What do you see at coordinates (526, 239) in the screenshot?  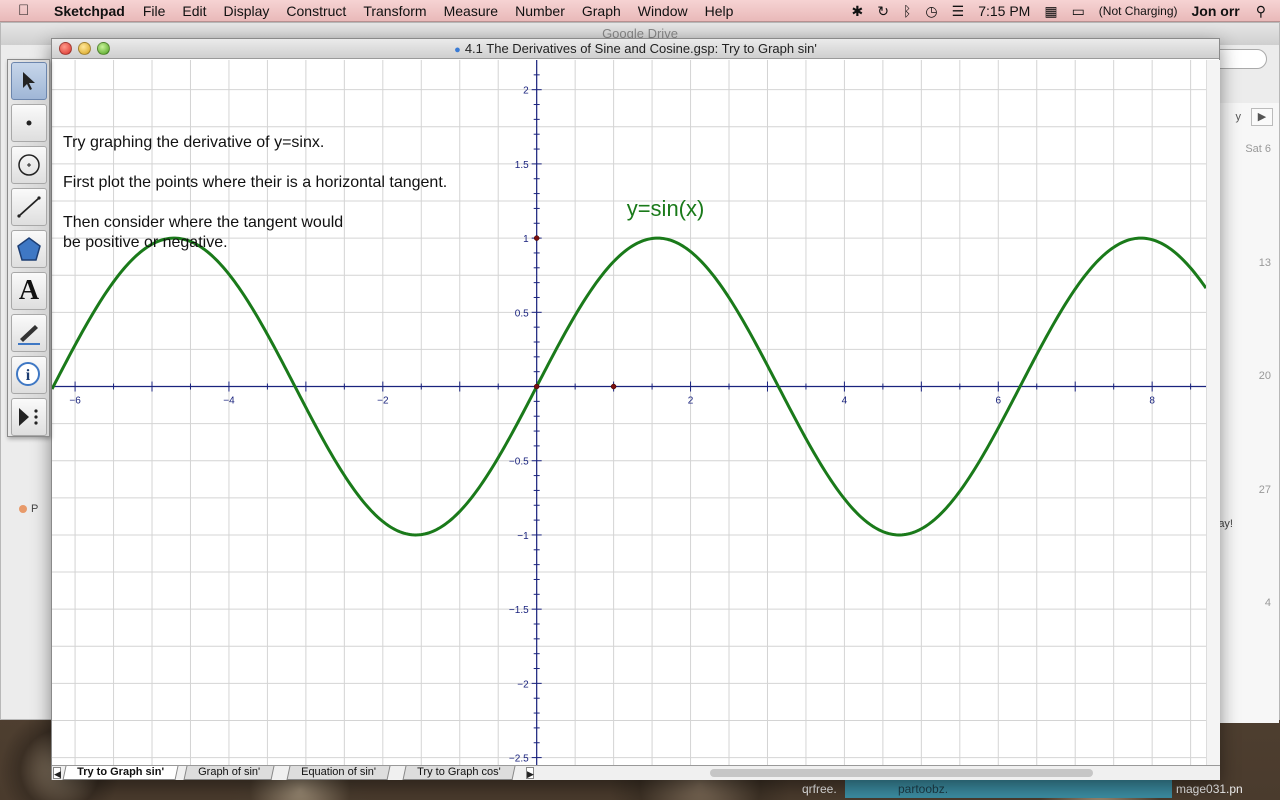 I see `y-tick-label: 1` at bounding box center [526, 239].